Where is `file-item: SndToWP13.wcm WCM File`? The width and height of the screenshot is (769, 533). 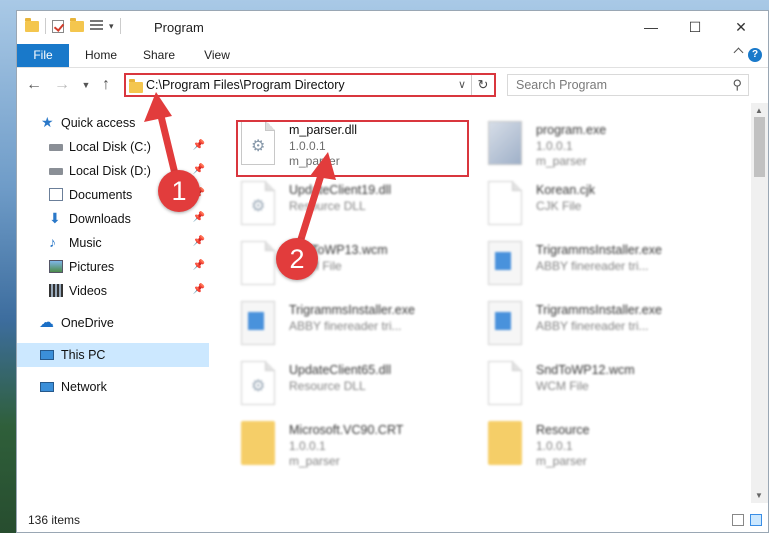
file-item: SndToWP13.wcm WCM File is located at coordinates (355, 264).